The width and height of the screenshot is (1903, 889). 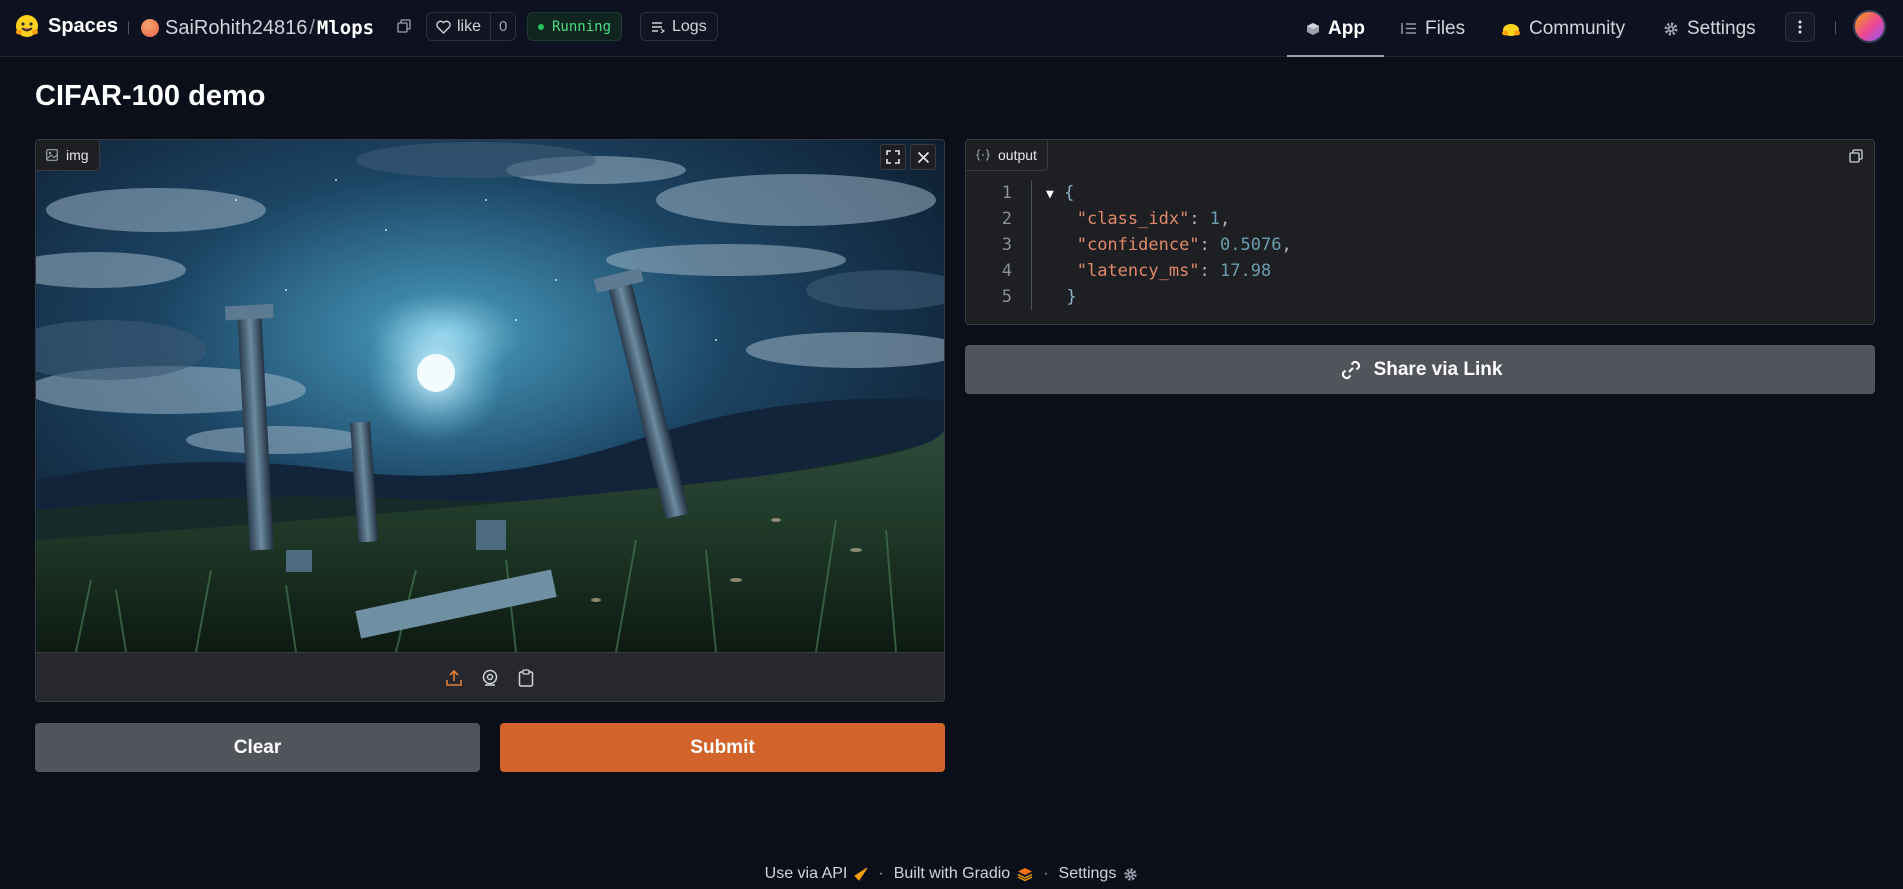 What do you see at coordinates (52, 155) in the screenshot?
I see `image-icon` at bounding box center [52, 155].